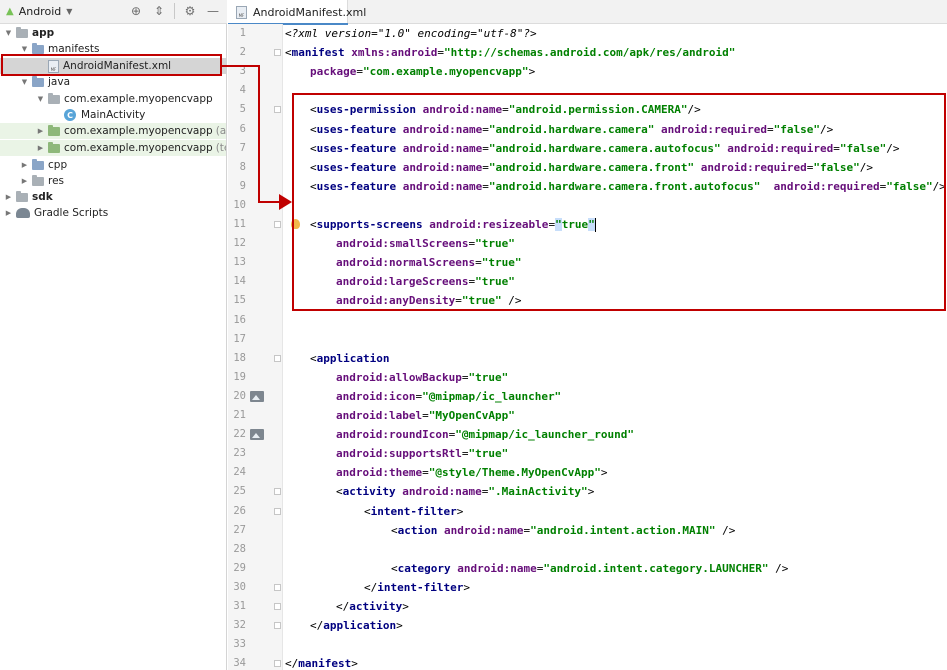 The width and height of the screenshot is (947, 670). What do you see at coordinates (138, 131) in the screenshot?
I see `tree-item-label: com.example.myopencvapp` at bounding box center [138, 131].